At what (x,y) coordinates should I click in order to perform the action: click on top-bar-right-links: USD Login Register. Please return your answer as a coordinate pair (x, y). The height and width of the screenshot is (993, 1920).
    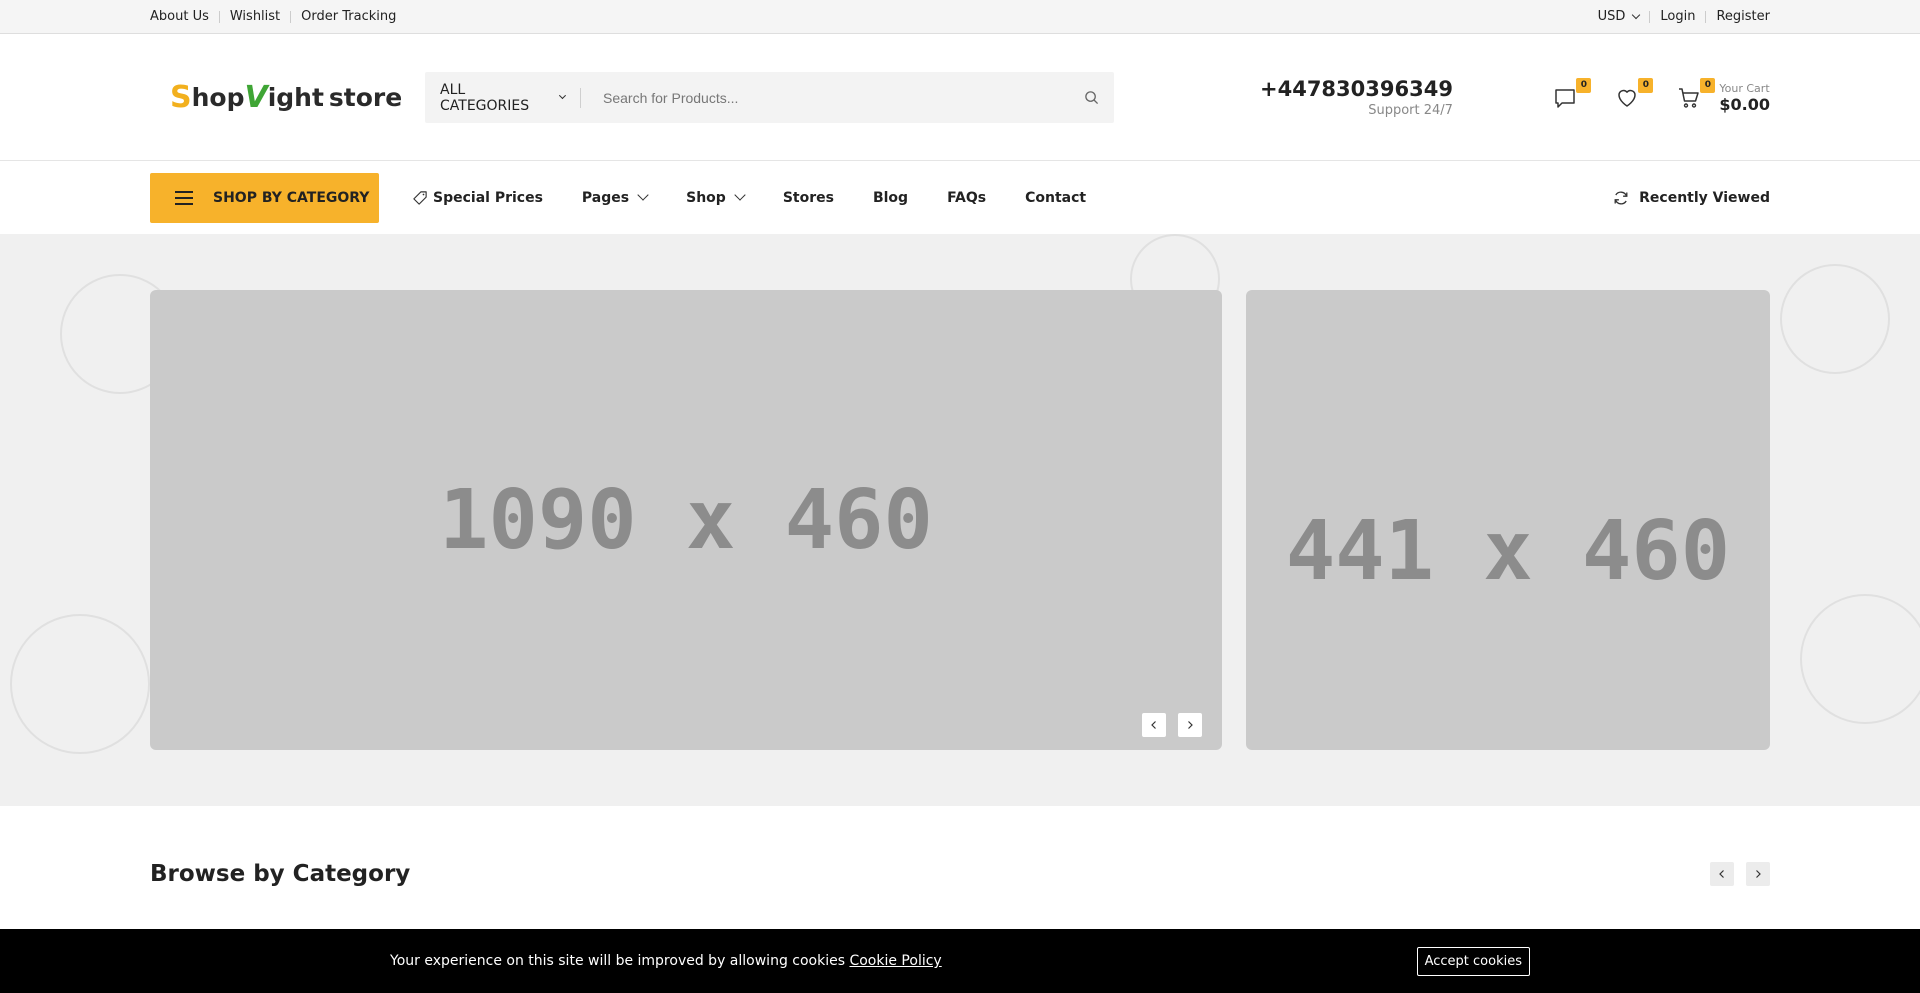
    Looking at the image, I should click on (1684, 16).